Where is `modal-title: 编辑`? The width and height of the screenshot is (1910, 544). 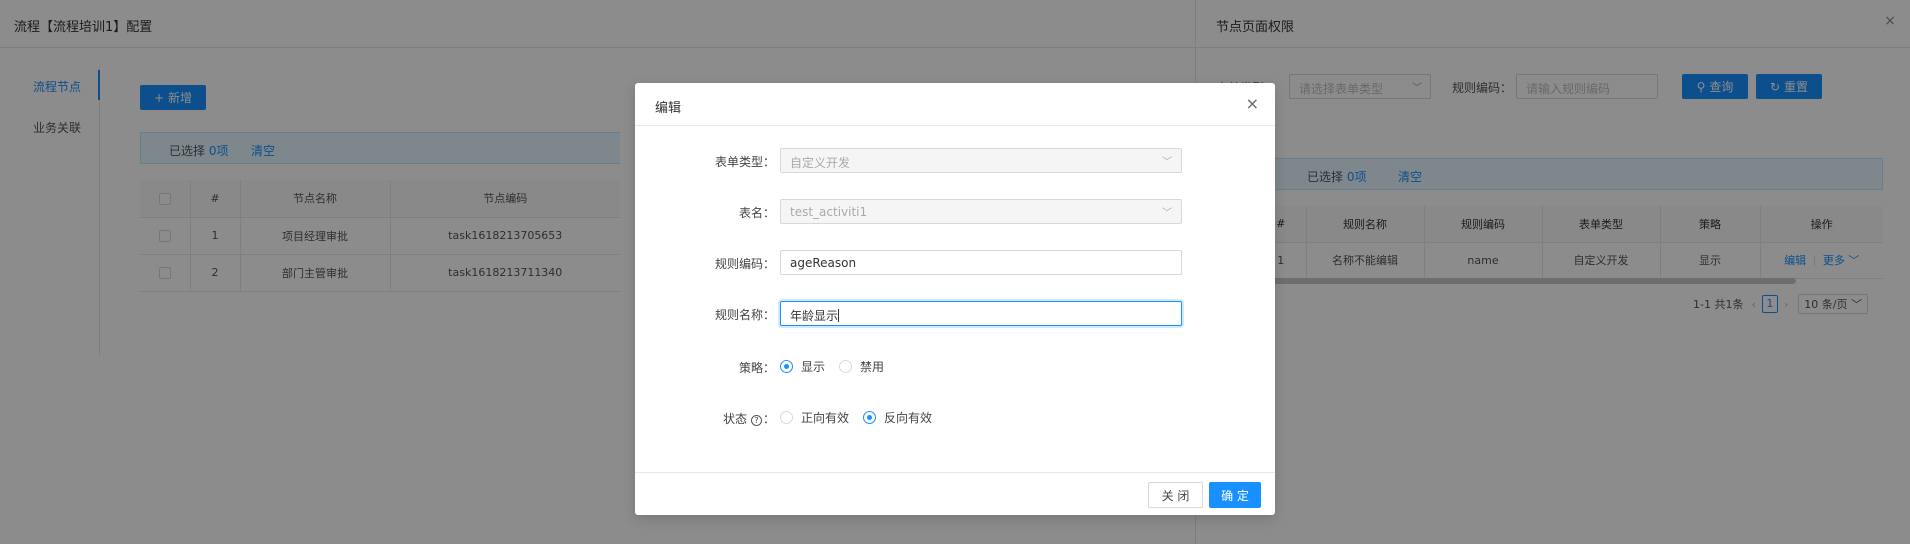
modal-title: 编辑 is located at coordinates (668, 108).